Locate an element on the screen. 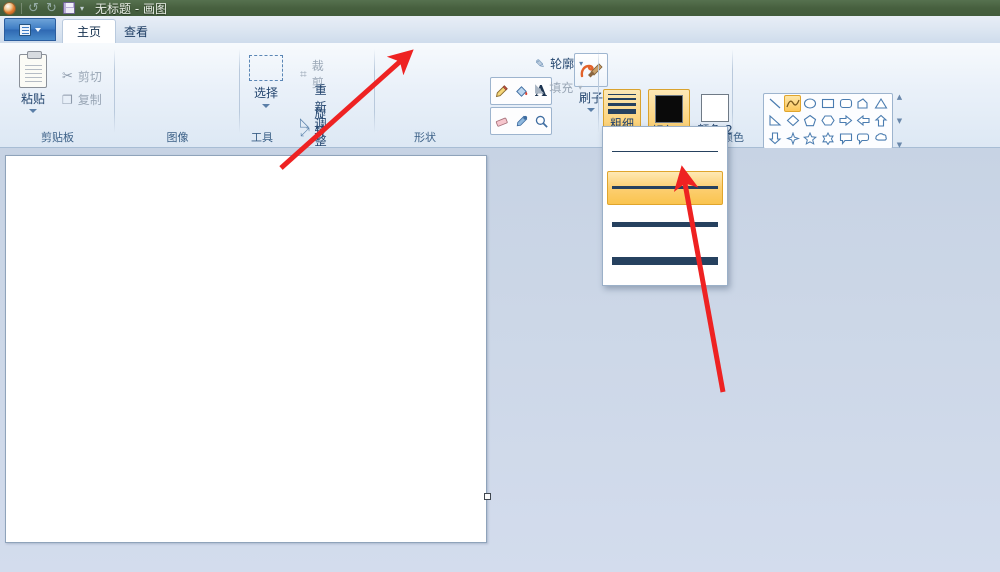 This screenshot has width=1000, height=572. size-option-width-8px is located at coordinates (665, 261).